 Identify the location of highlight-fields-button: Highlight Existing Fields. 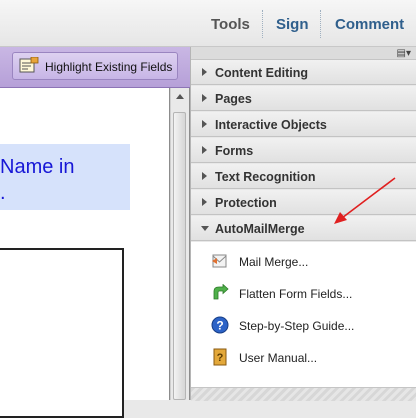
(95, 66).